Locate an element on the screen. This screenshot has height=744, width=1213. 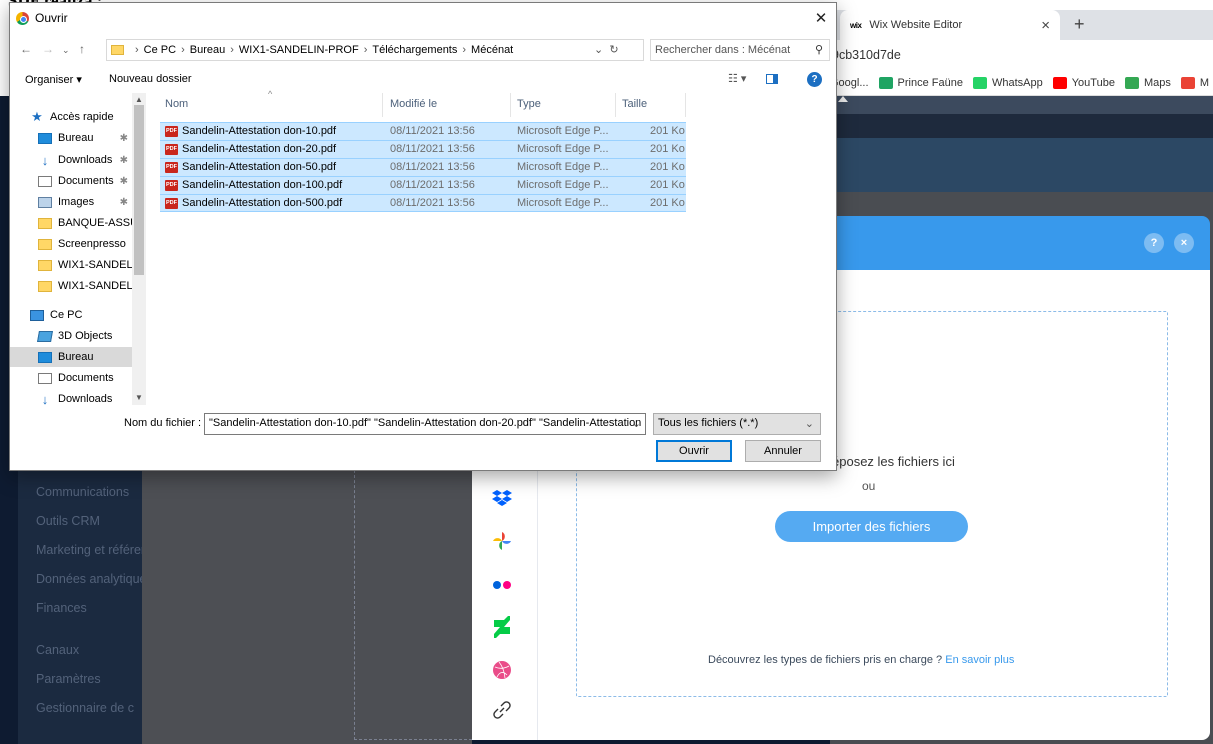
scroll-up-icon: ▲ is located at coordinates (139, 99).